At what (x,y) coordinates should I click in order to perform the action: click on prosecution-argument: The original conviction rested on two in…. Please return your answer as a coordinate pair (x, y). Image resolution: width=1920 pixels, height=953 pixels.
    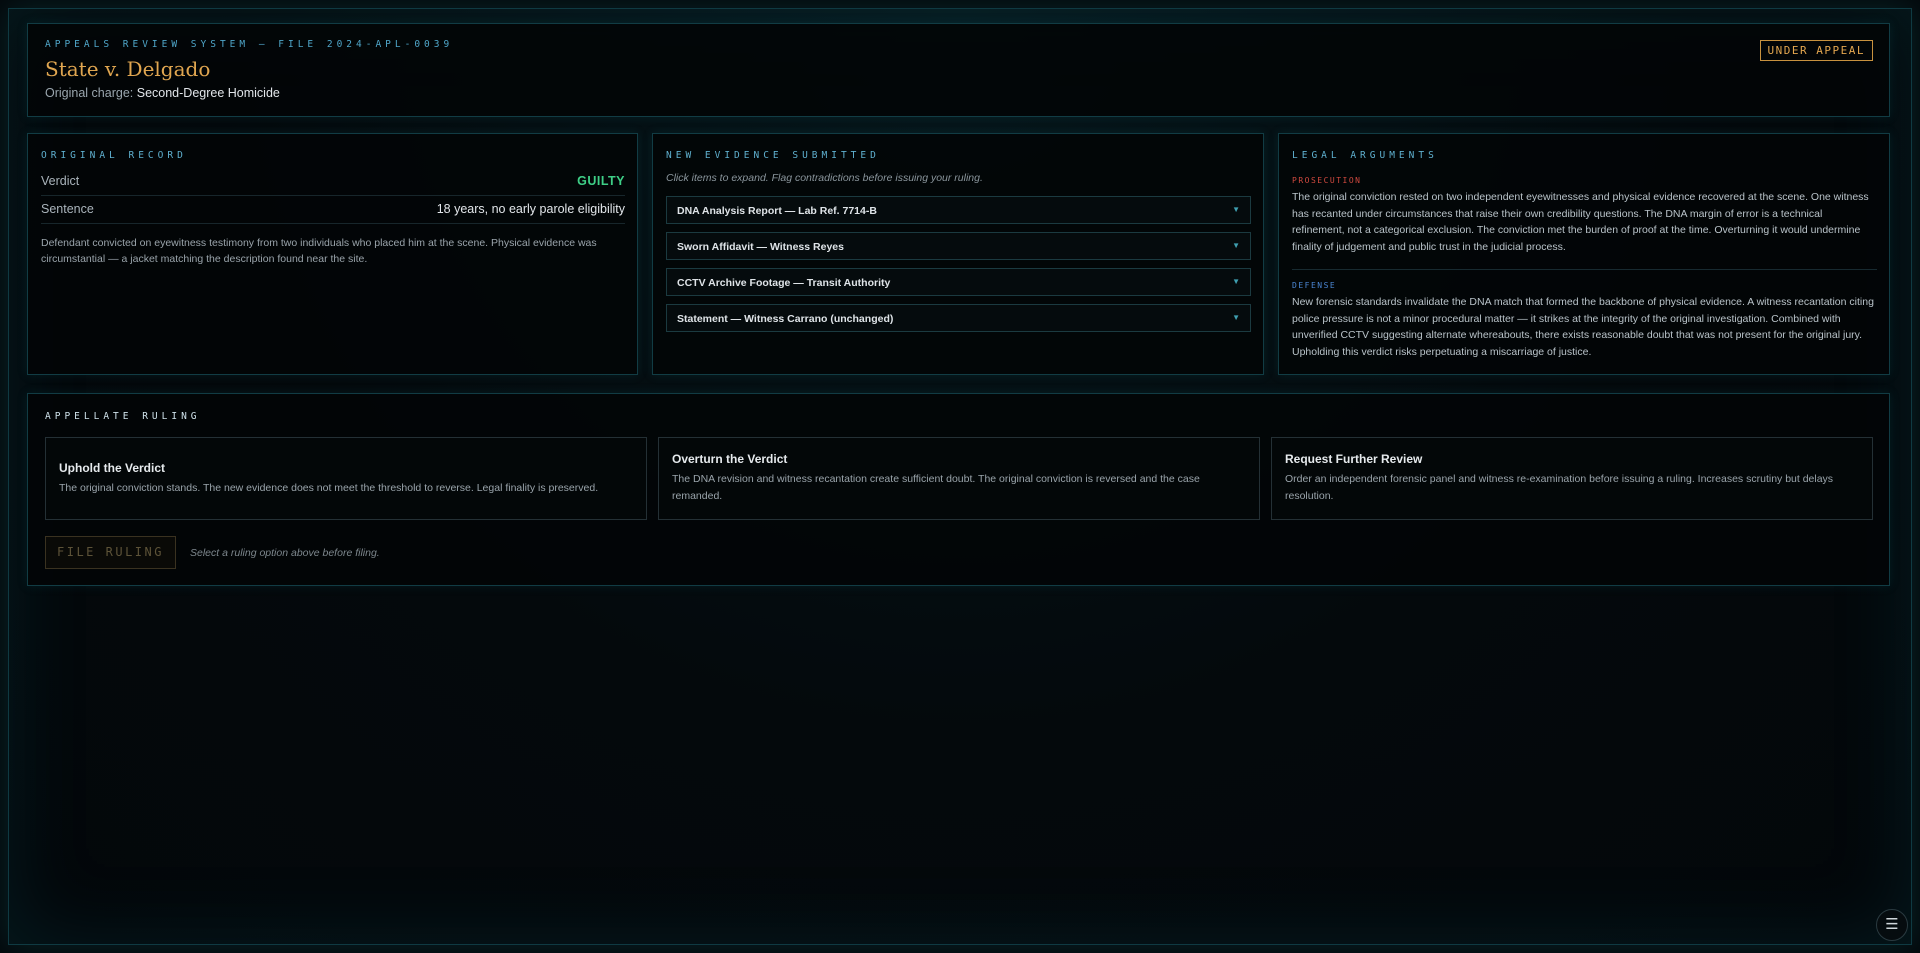
    Looking at the image, I should click on (1580, 222).